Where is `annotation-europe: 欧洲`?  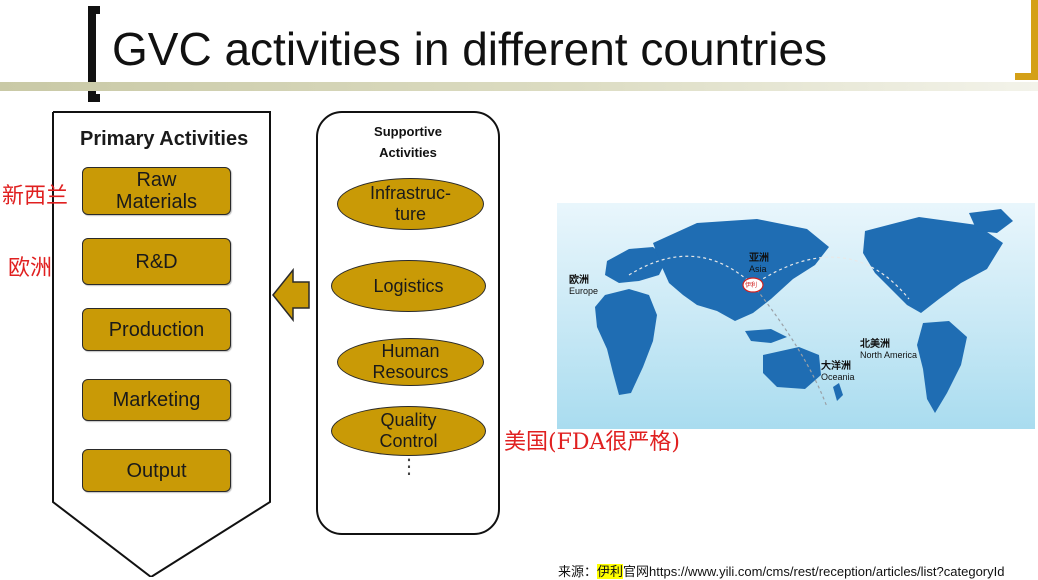 annotation-europe: 欧洲 is located at coordinates (30, 268).